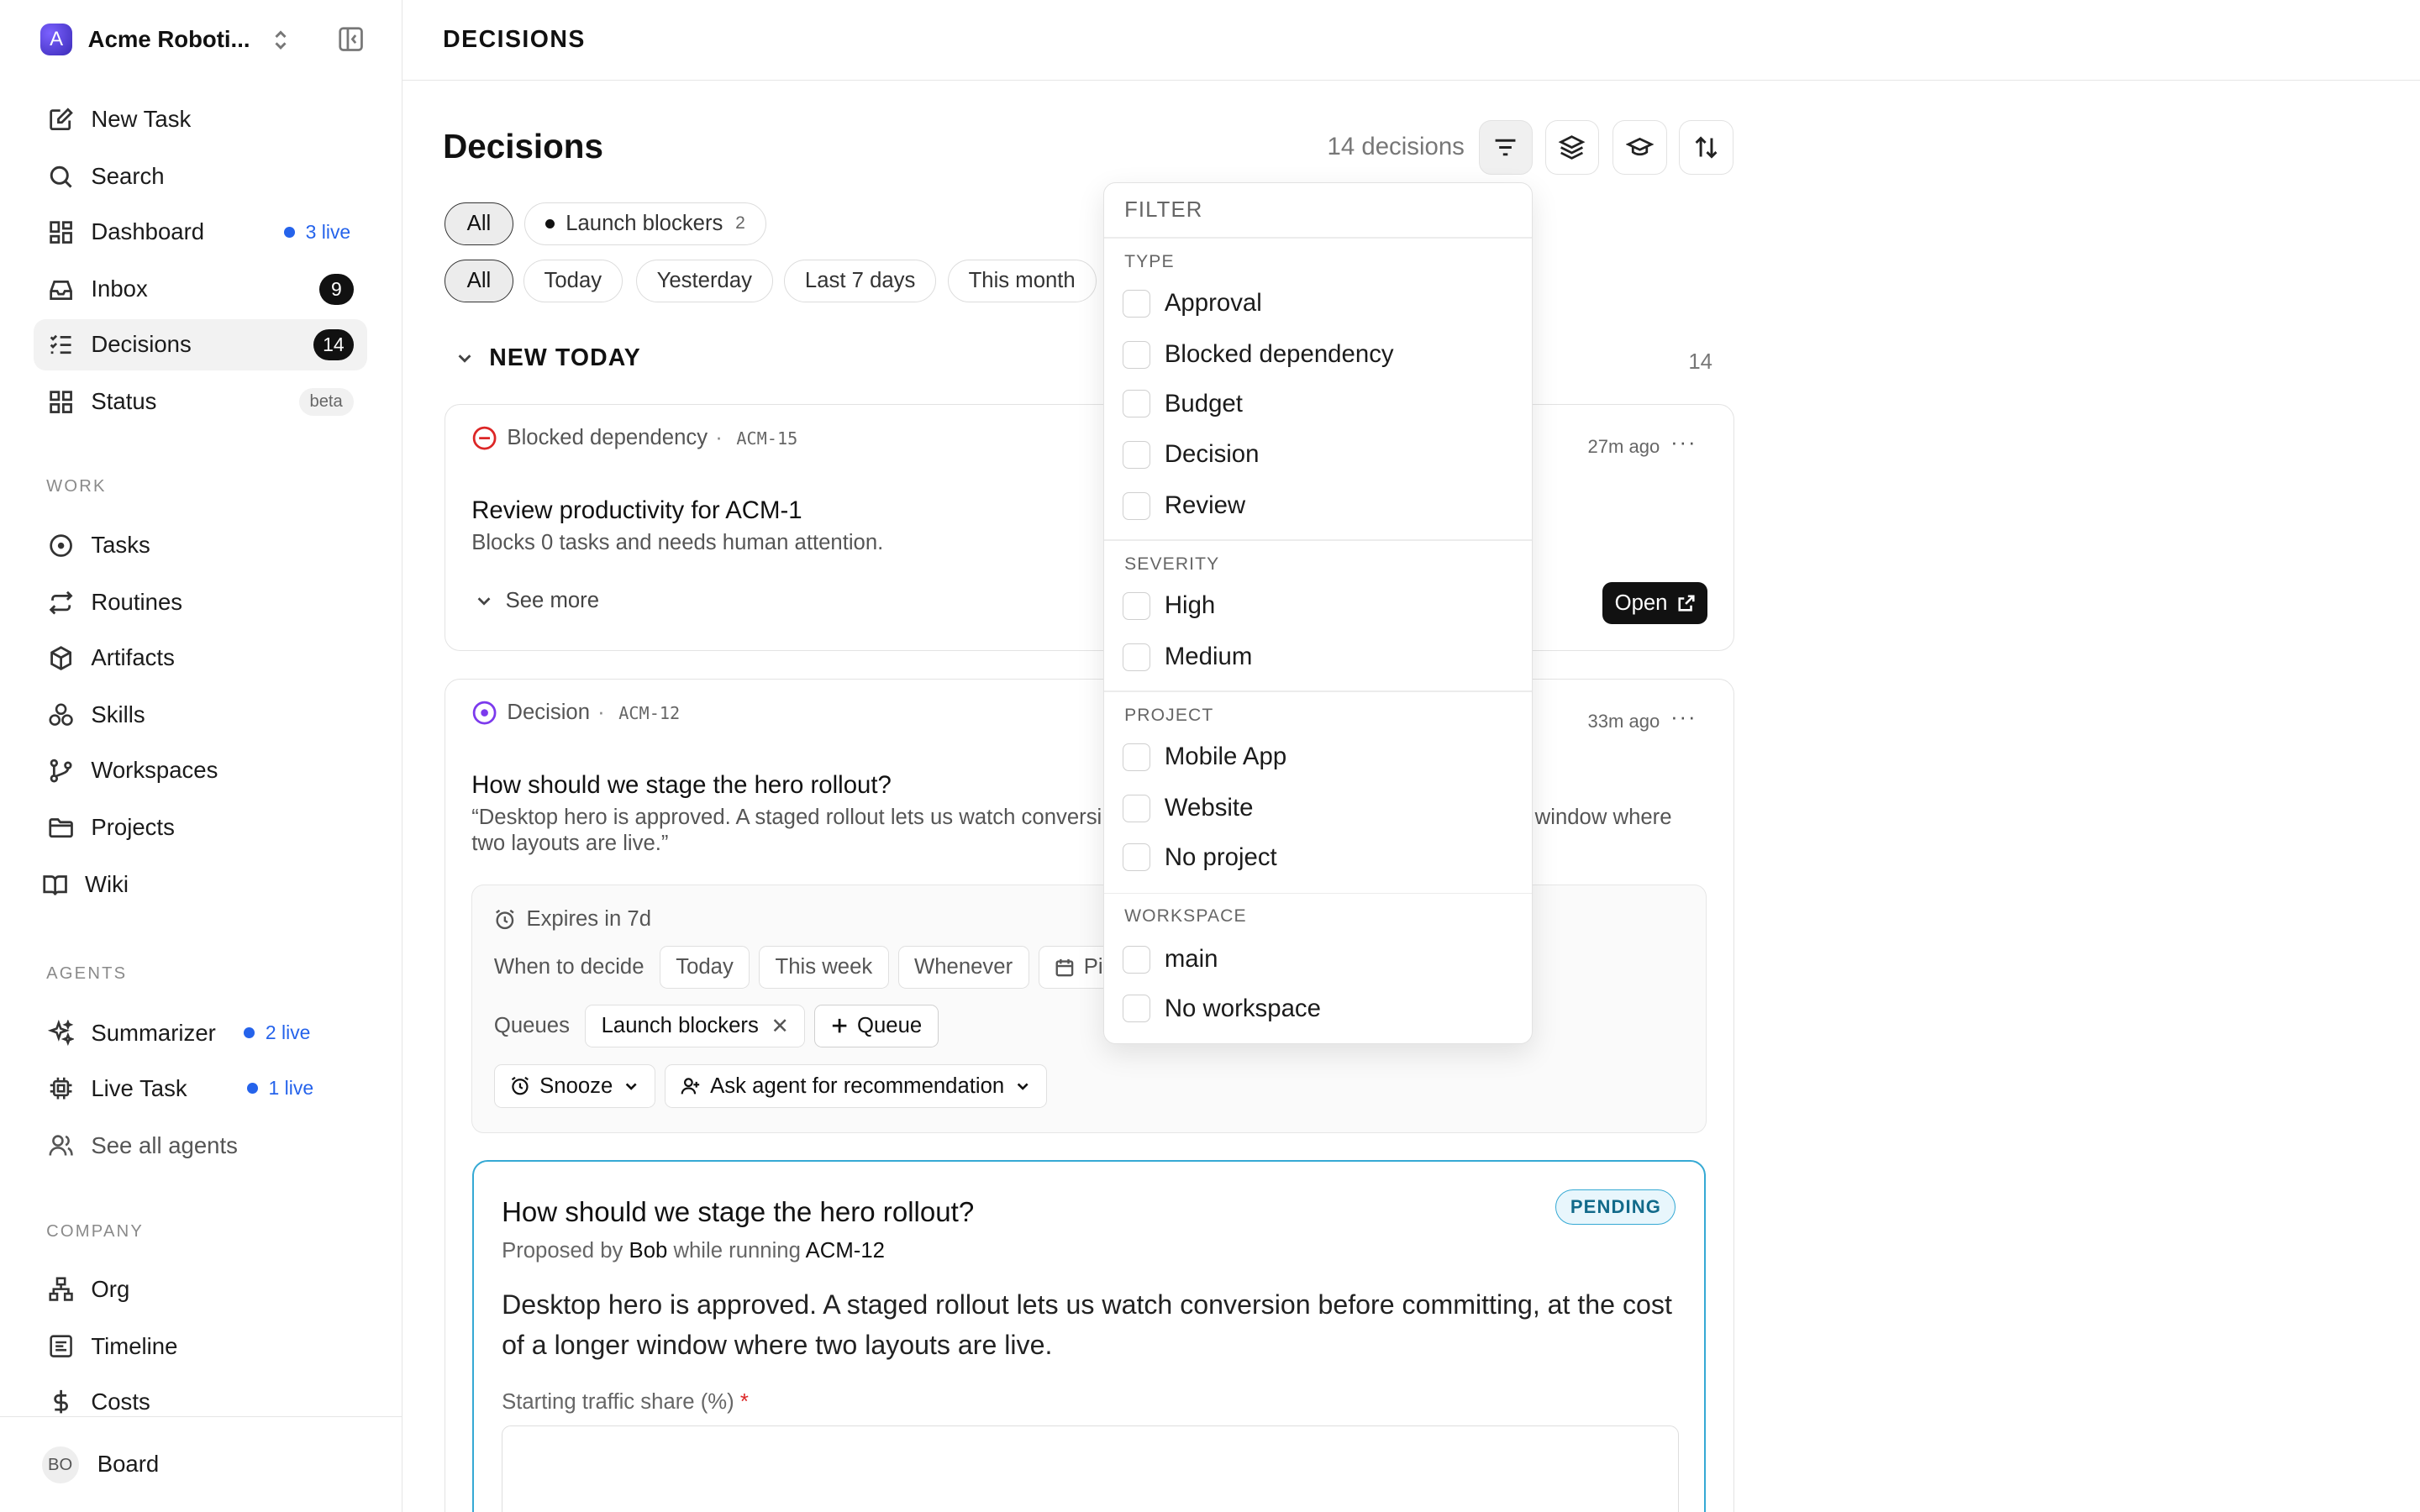 Image resolution: width=2420 pixels, height=1512 pixels. What do you see at coordinates (1183, 404) in the screenshot?
I see `filter-option-budget: Budget` at bounding box center [1183, 404].